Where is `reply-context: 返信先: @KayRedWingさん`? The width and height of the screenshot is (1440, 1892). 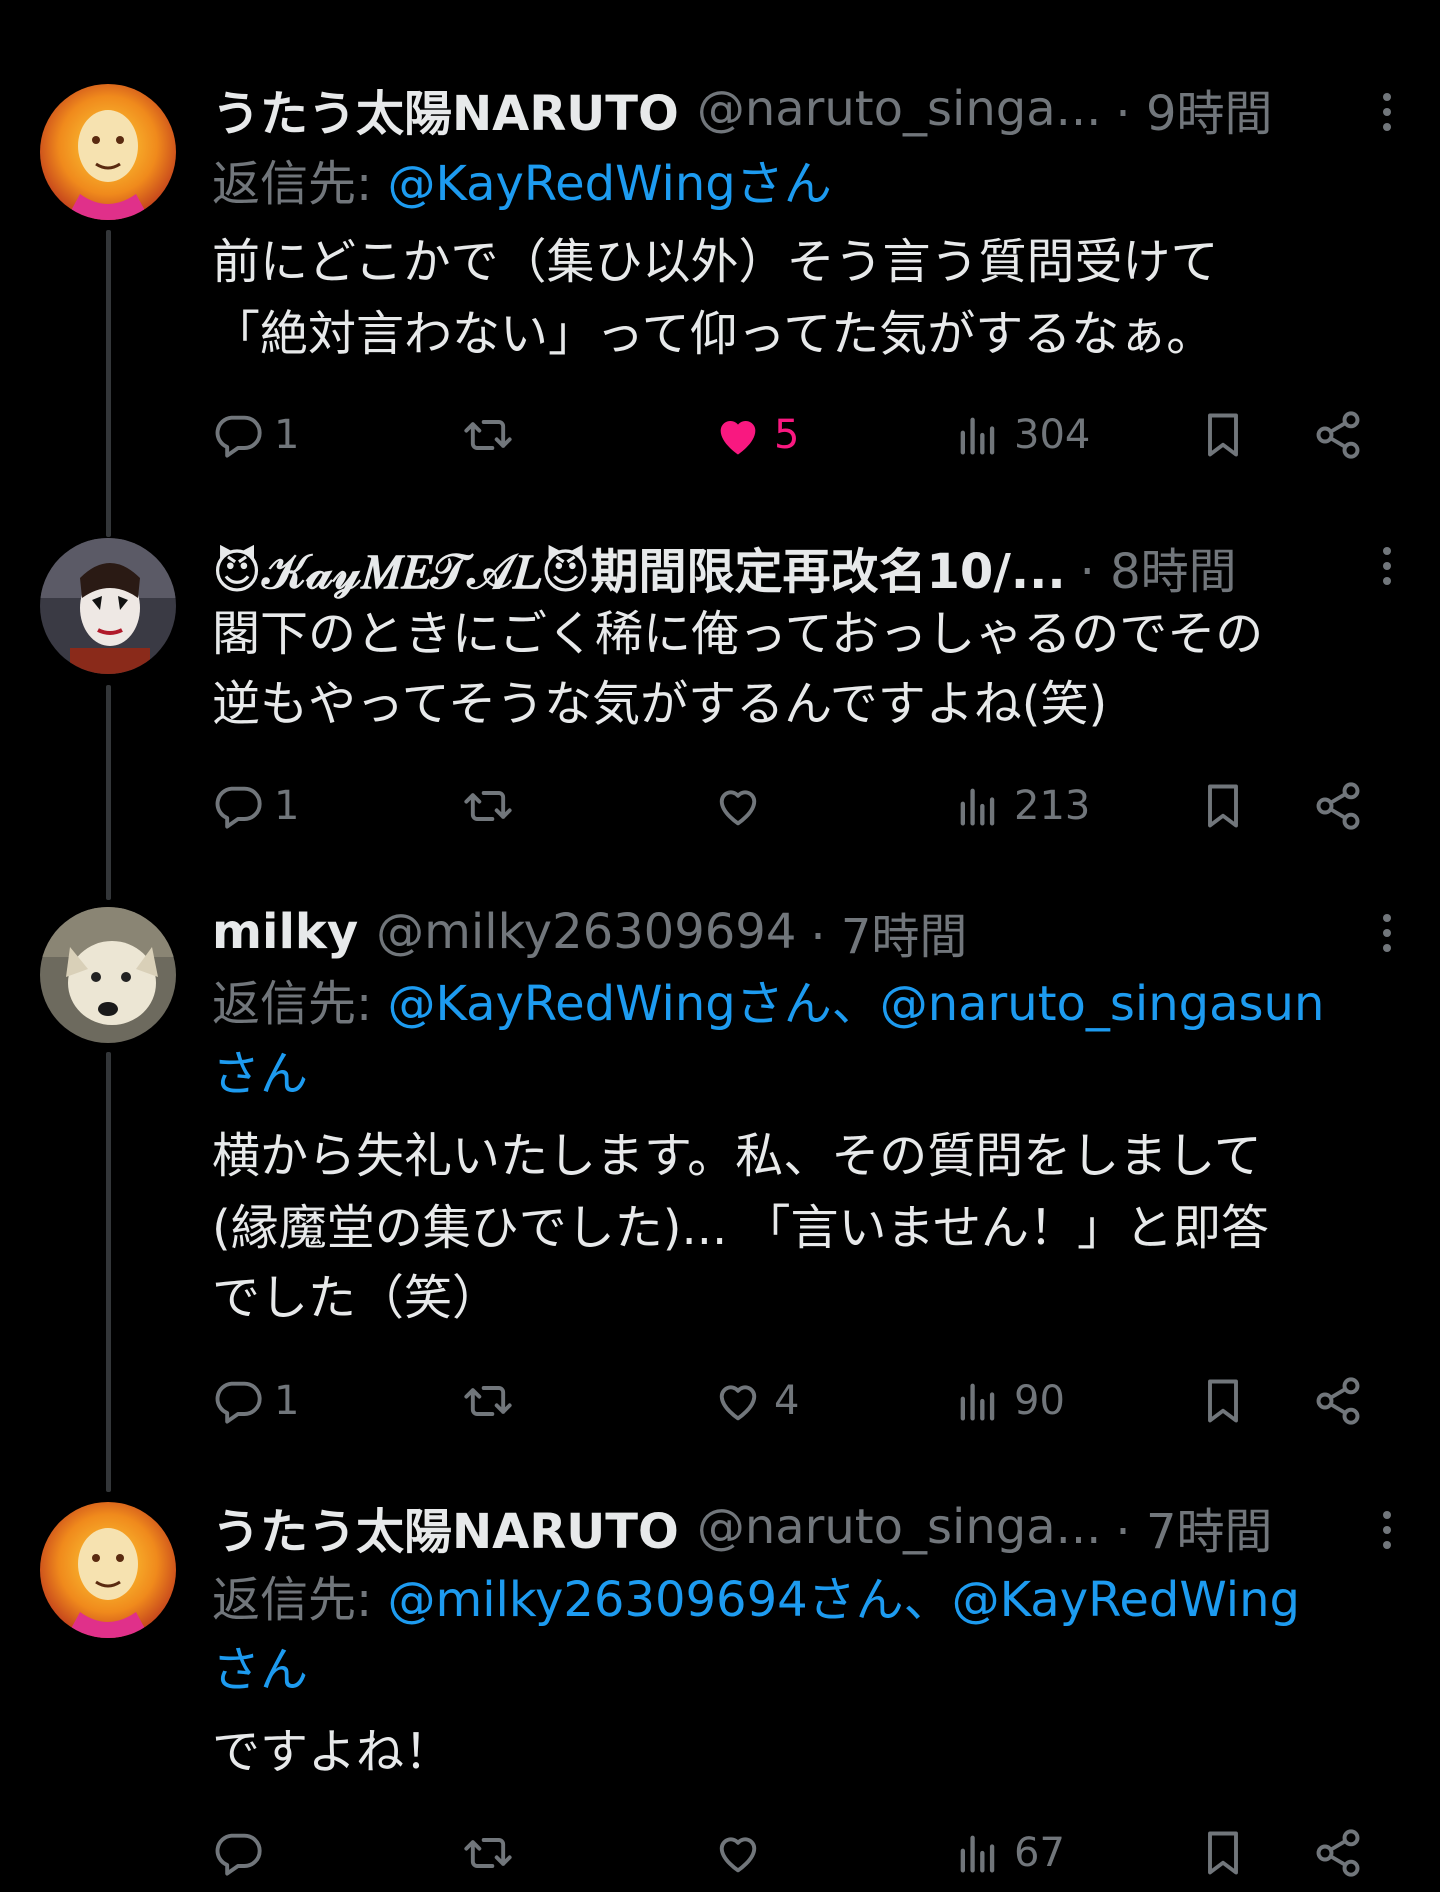 reply-context: 返信先: @KayRedWingさん is located at coordinates (811, 184).